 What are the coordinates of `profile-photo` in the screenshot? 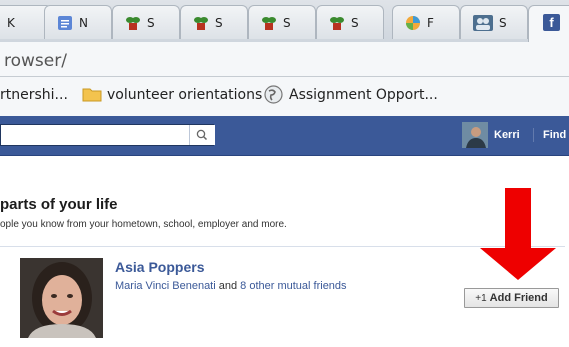 It's located at (61, 298).